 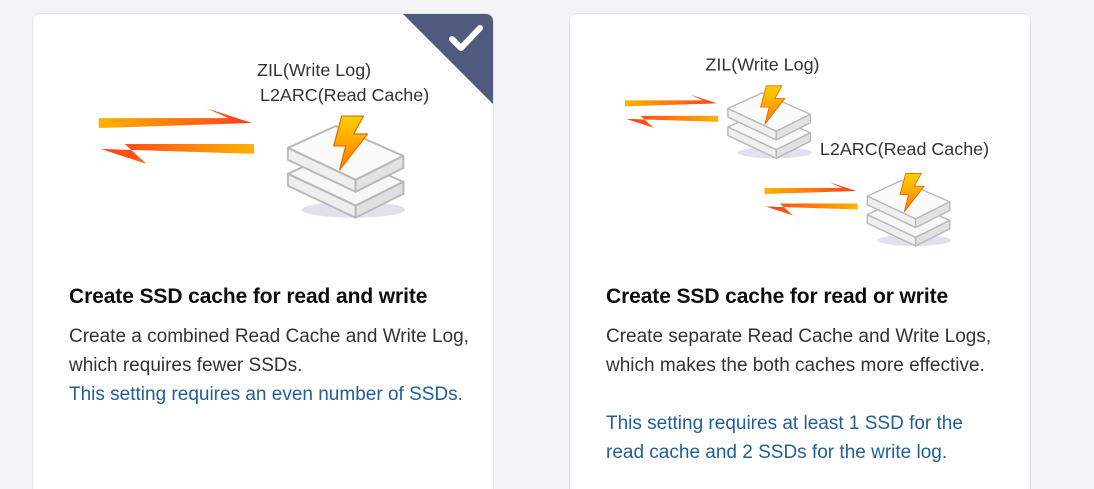 I want to click on l2arc-label: L2ARC(Read Cache), so click(x=904, y=149).